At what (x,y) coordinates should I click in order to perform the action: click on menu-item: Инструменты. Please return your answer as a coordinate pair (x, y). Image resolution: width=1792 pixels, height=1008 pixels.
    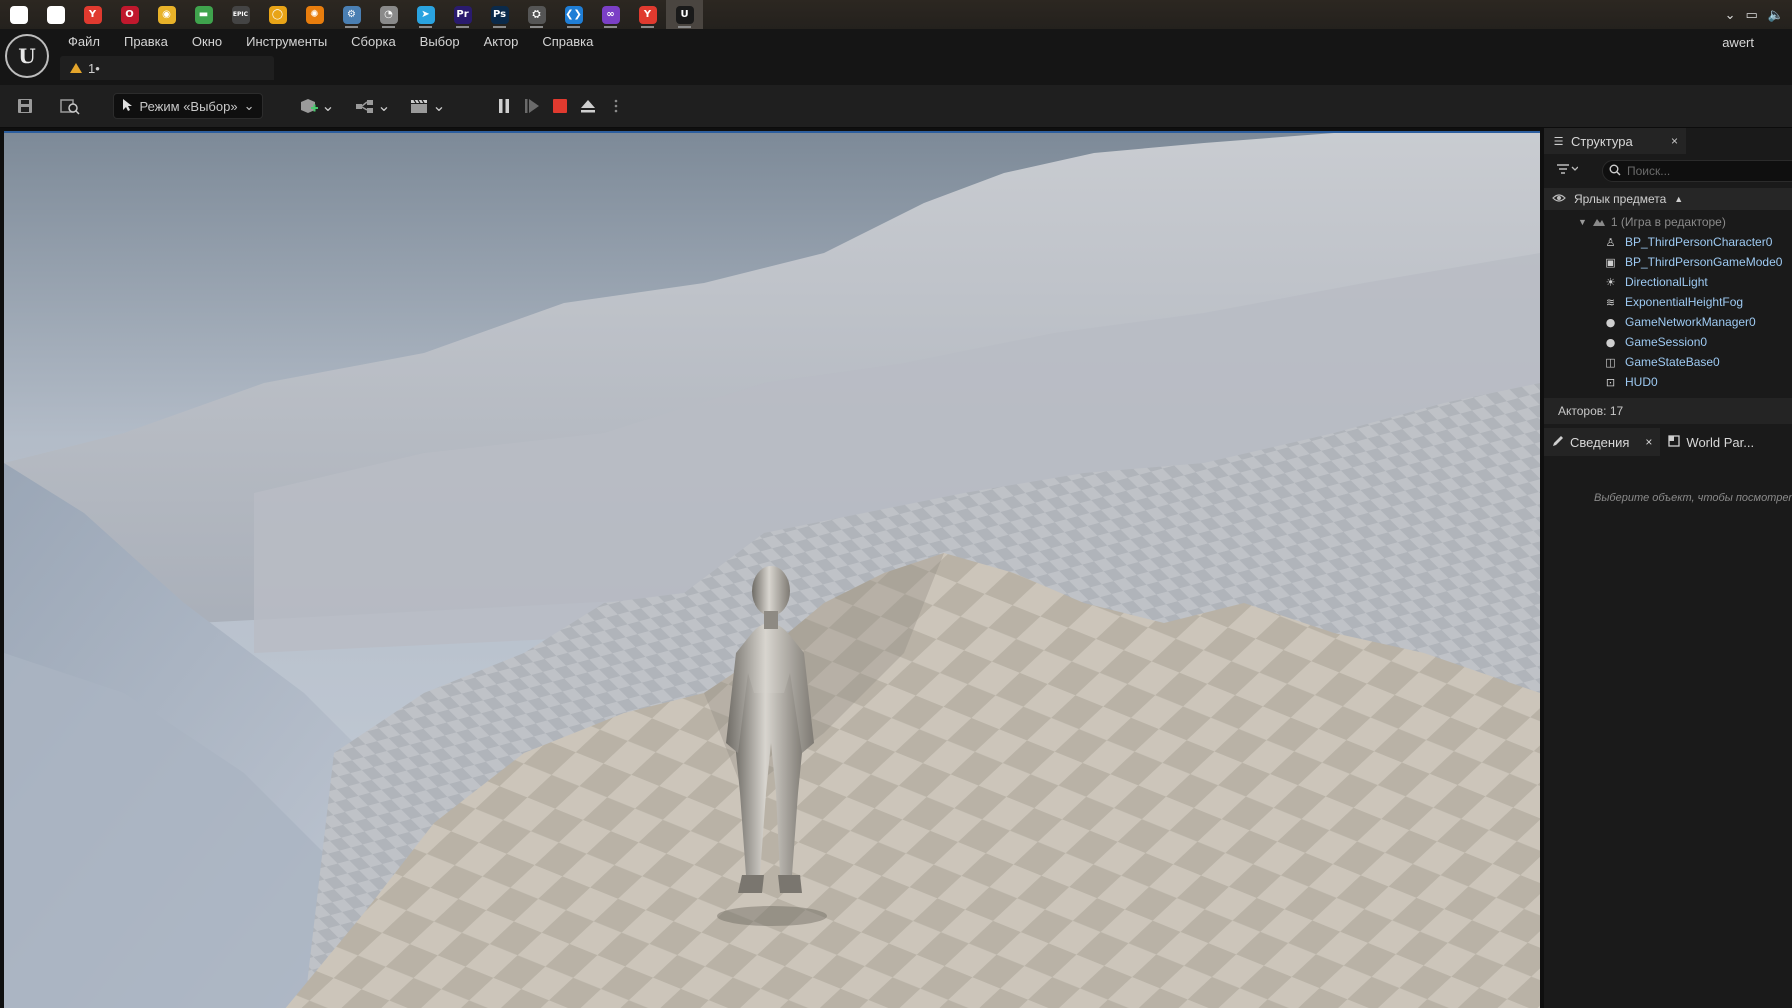
    Looking at the image, I should click on (286, 41).